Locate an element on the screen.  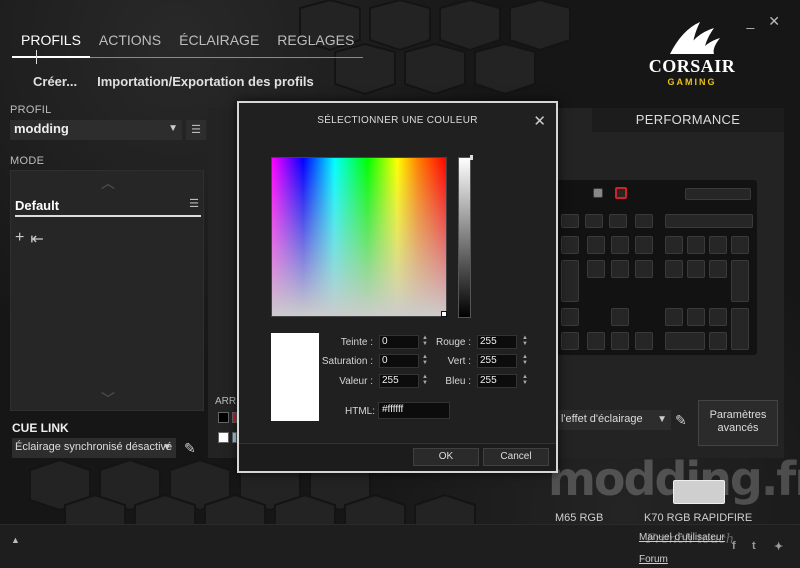
rouge-spinner-icon: ▲ ▼ is located at coordinates (525, 341).